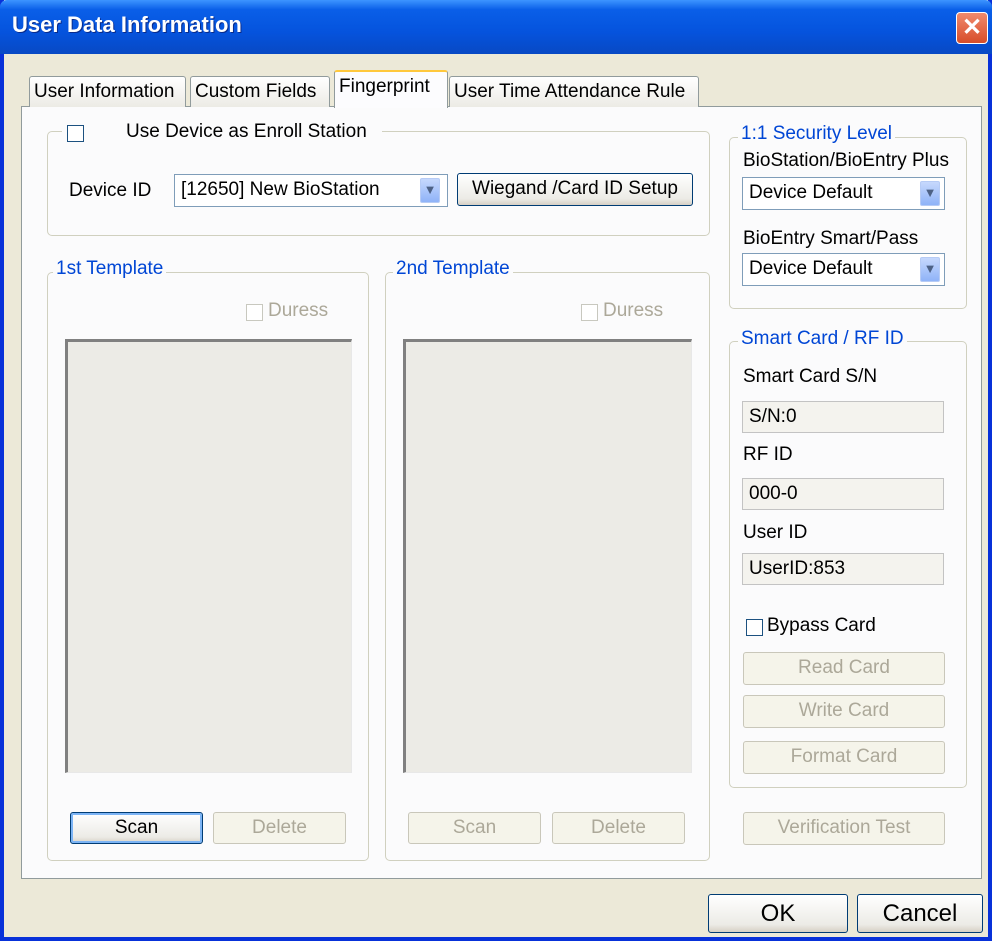 The height and width of the screenshot is (941, 992). What do you see at coordinates (110, 269) in the screenshot?
I see `template1-legend: 1st Template` at bounding box center [110, 269].